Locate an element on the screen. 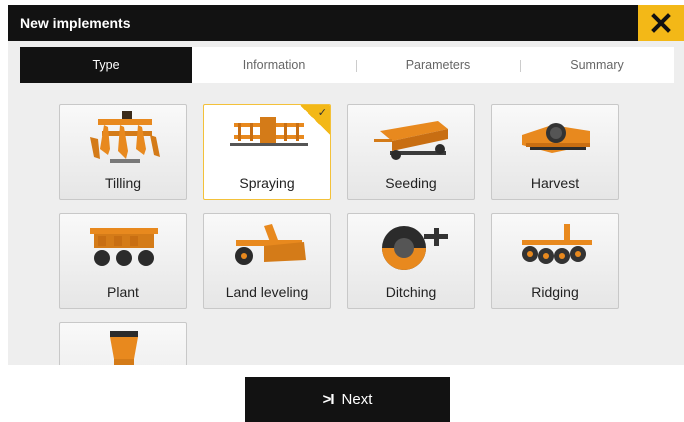 Image resolution: width=684 pixels, height=422 pixels. harvest-implement-image is located at coordinates (556, 138).